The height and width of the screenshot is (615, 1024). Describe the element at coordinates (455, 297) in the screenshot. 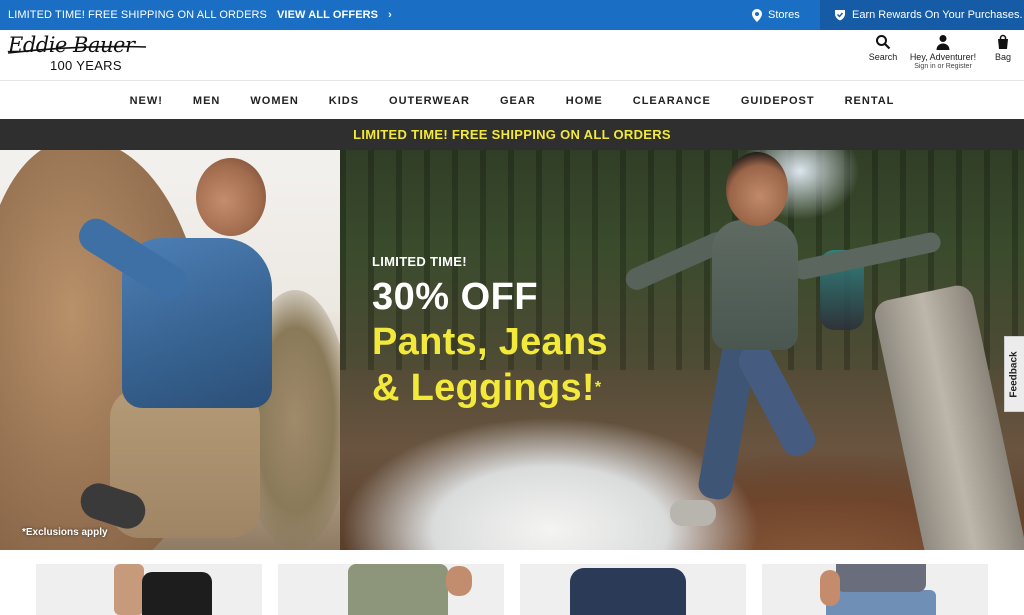

I see `hero-discount: 30% OFF` at that location.